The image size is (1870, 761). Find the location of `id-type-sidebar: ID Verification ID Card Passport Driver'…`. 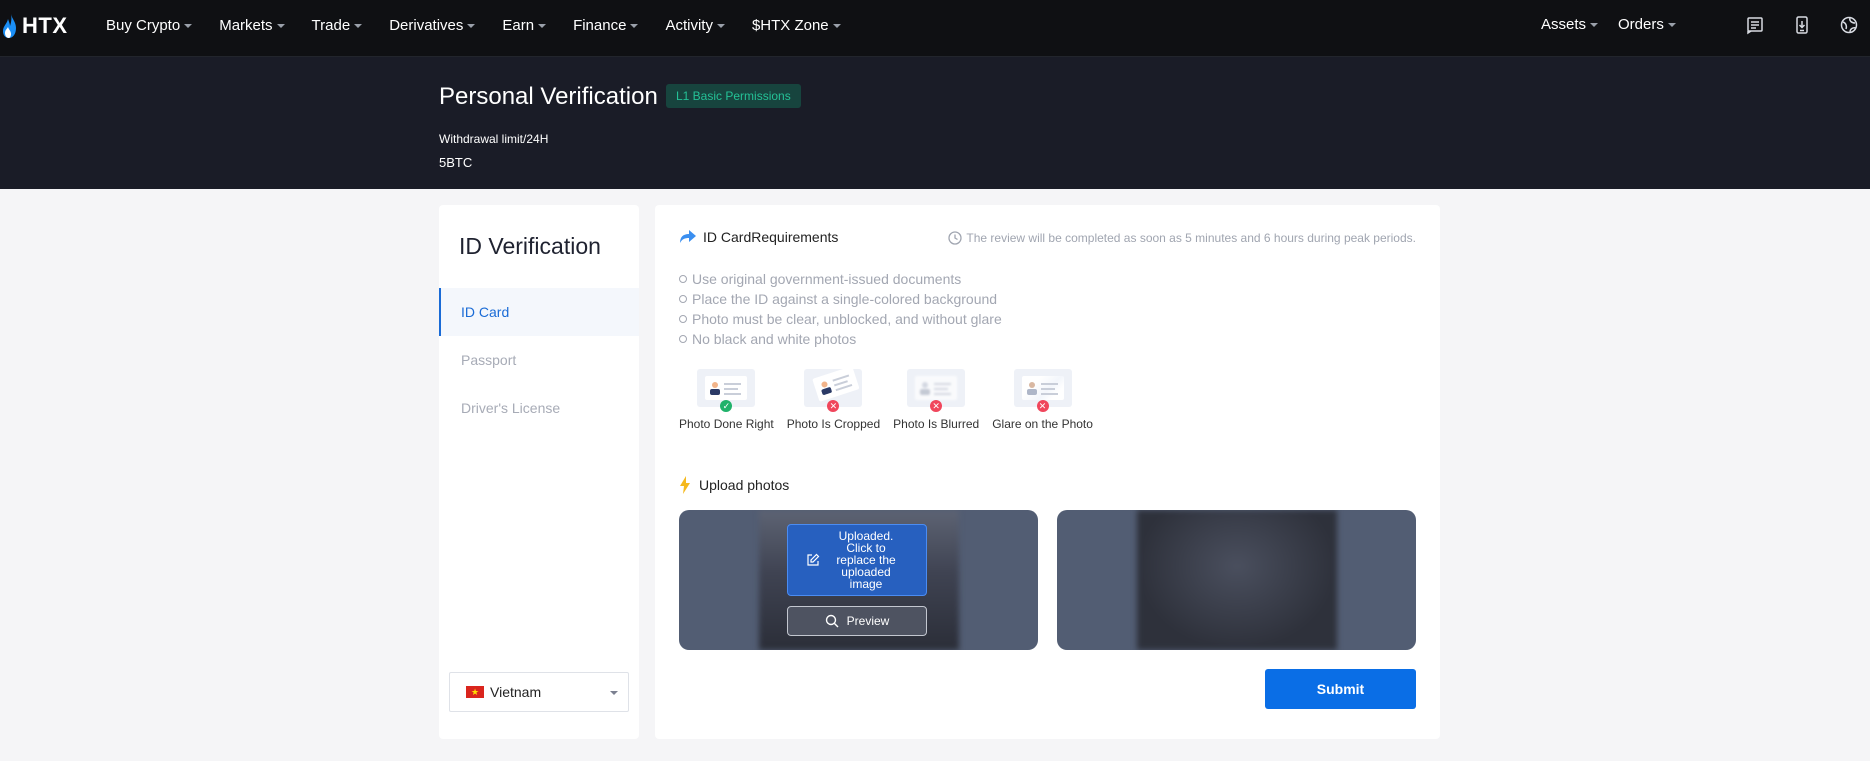

id-type-sidebar: ID Verification ID Card Passport Driver'… is located at coordinates (539, 472).